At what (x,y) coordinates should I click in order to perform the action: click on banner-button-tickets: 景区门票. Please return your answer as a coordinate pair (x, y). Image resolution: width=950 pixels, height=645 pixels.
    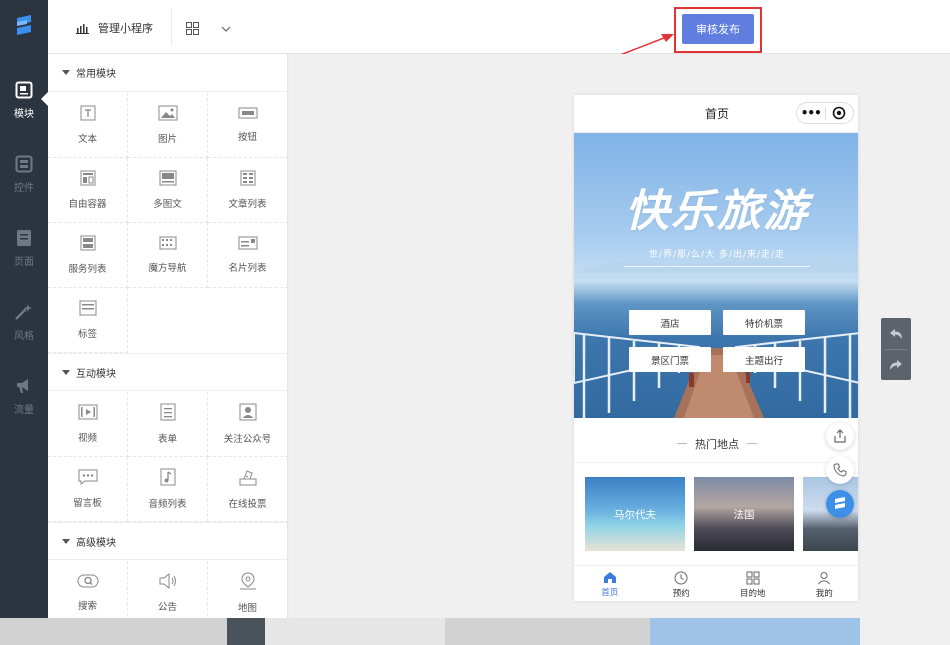
    Looking at the image, I should click on (670, 359).